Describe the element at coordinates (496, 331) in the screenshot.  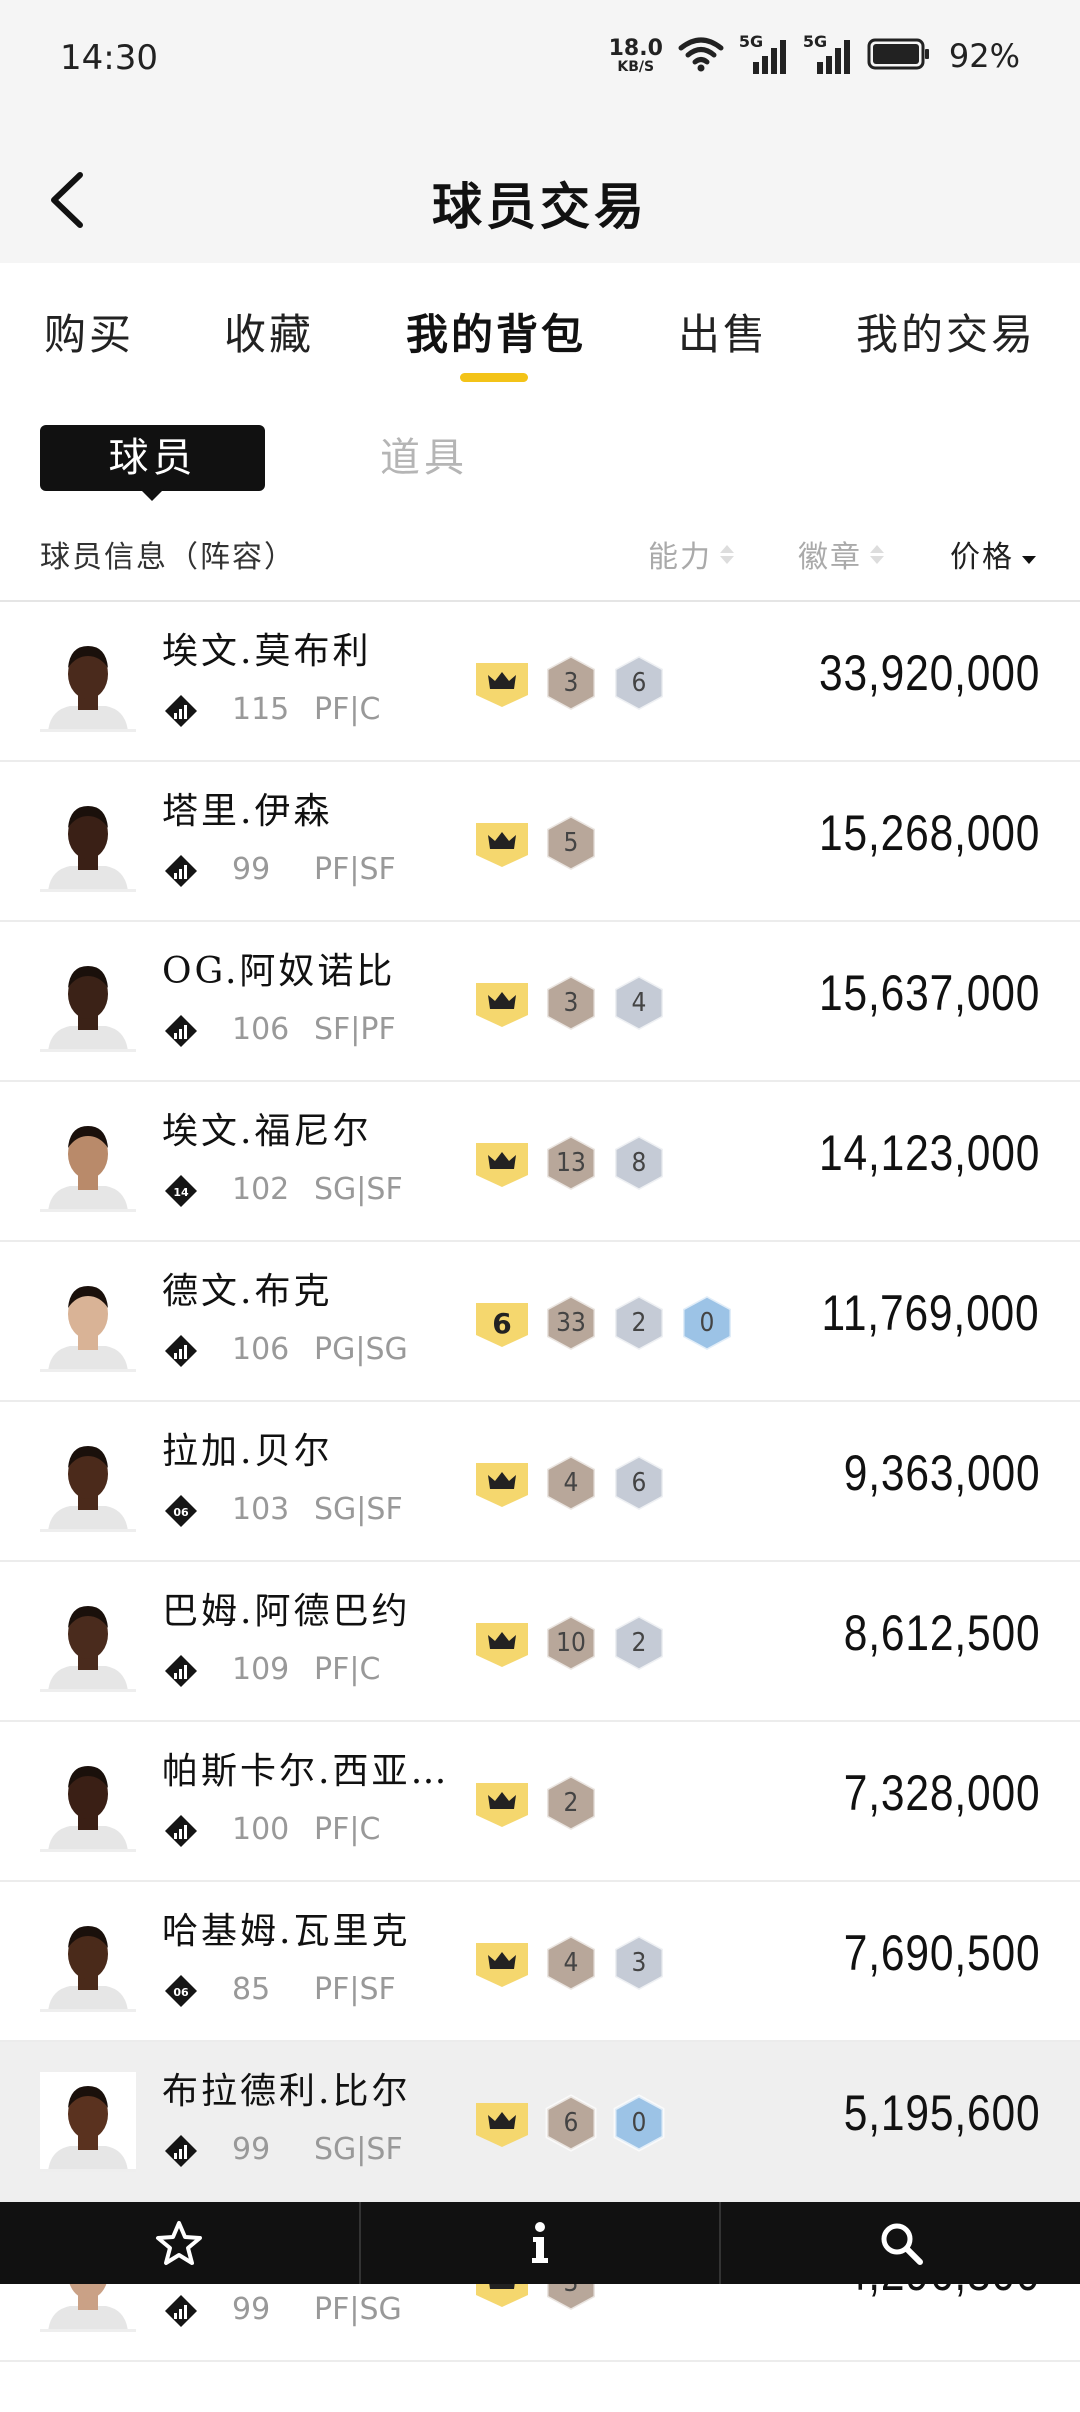
I see `tab-my-backpack: 我的背包` at that location.